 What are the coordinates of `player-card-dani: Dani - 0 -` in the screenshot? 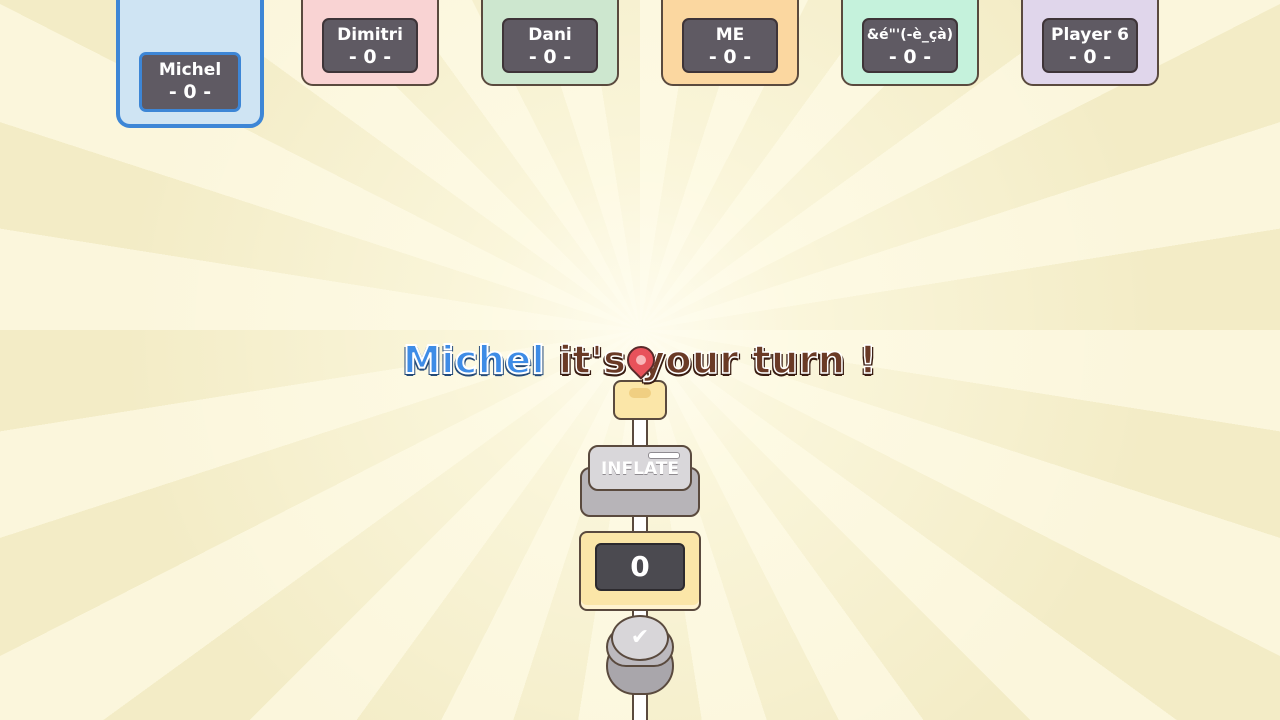 It's located at (550, 43).